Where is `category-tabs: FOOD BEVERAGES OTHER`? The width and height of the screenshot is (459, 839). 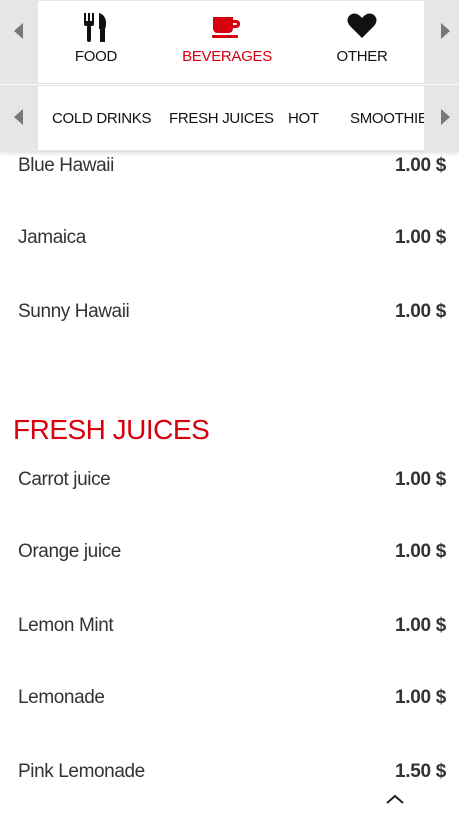
category-tabs: FOOD BEVERAGES OTHER is located at coordinates (231, 42).